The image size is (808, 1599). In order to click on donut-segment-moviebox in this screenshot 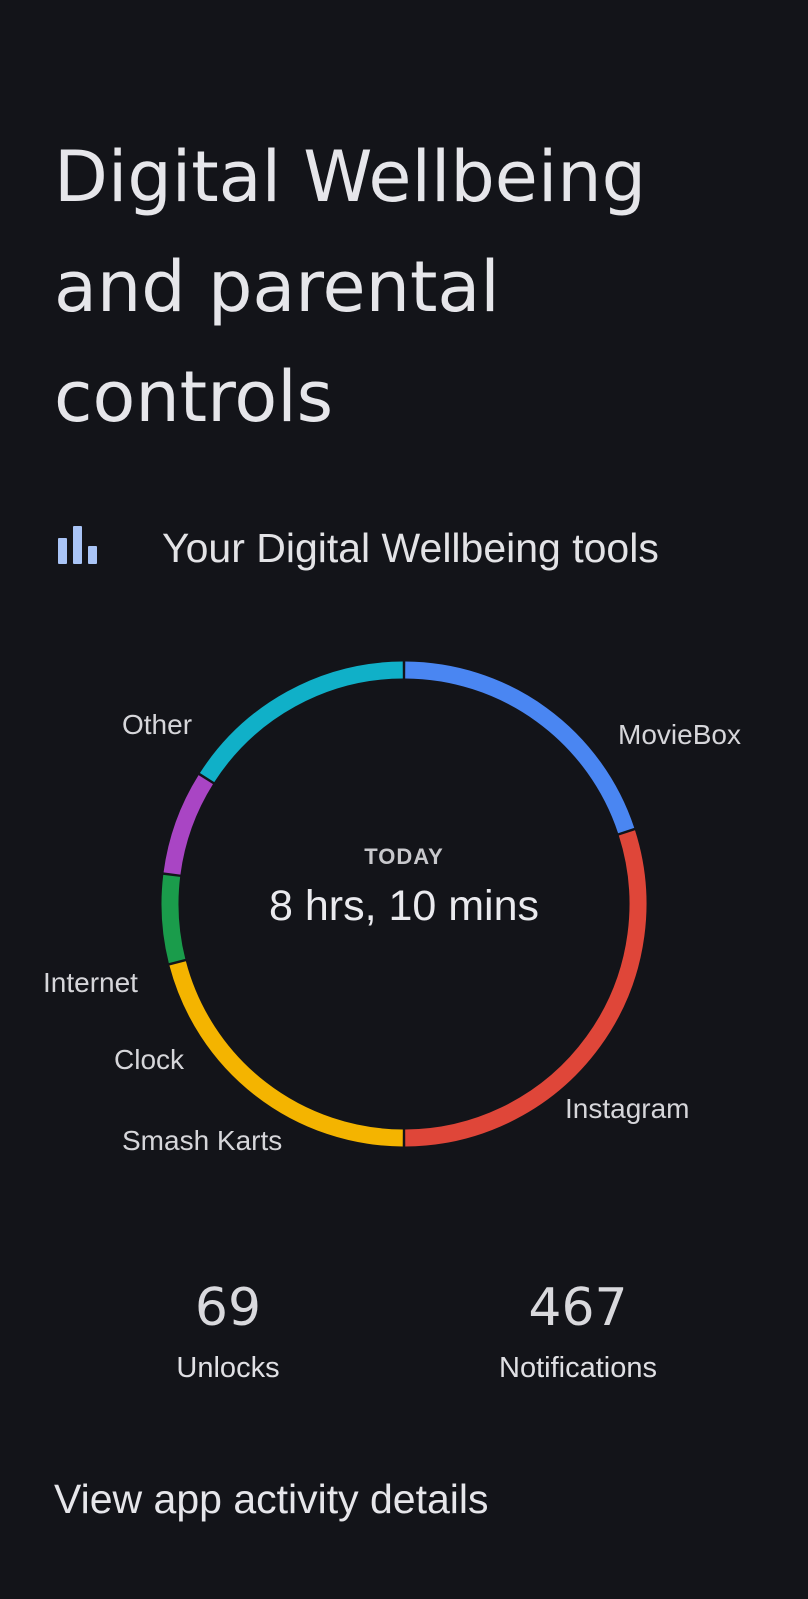, I will do `click(520, 747)`.